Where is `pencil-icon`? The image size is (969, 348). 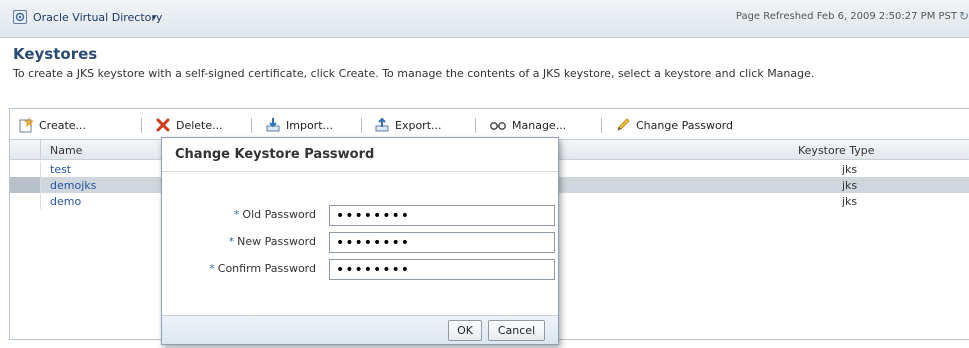
pencil-icon is located at coordinates (623, 124).